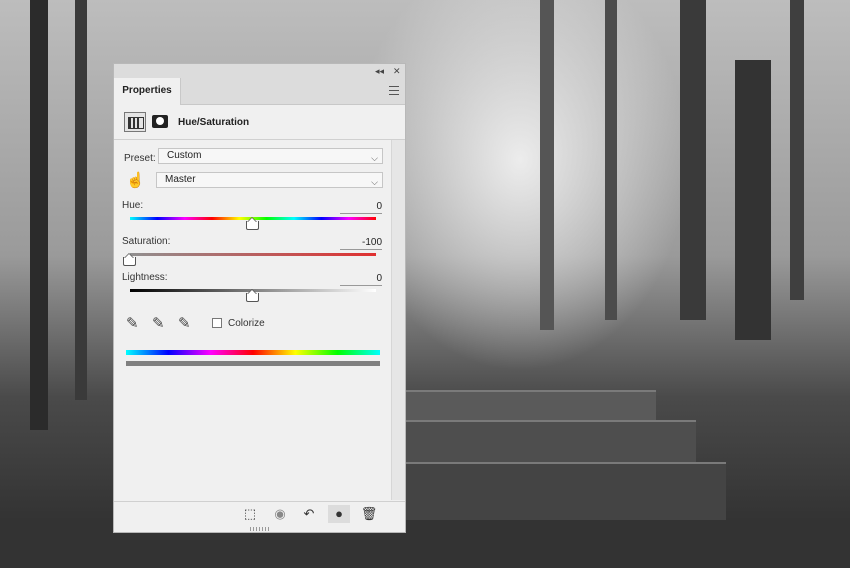 This screenshot has width=850, height=568. I want to click on saturation-label: Saturation:, so click(146, 241).